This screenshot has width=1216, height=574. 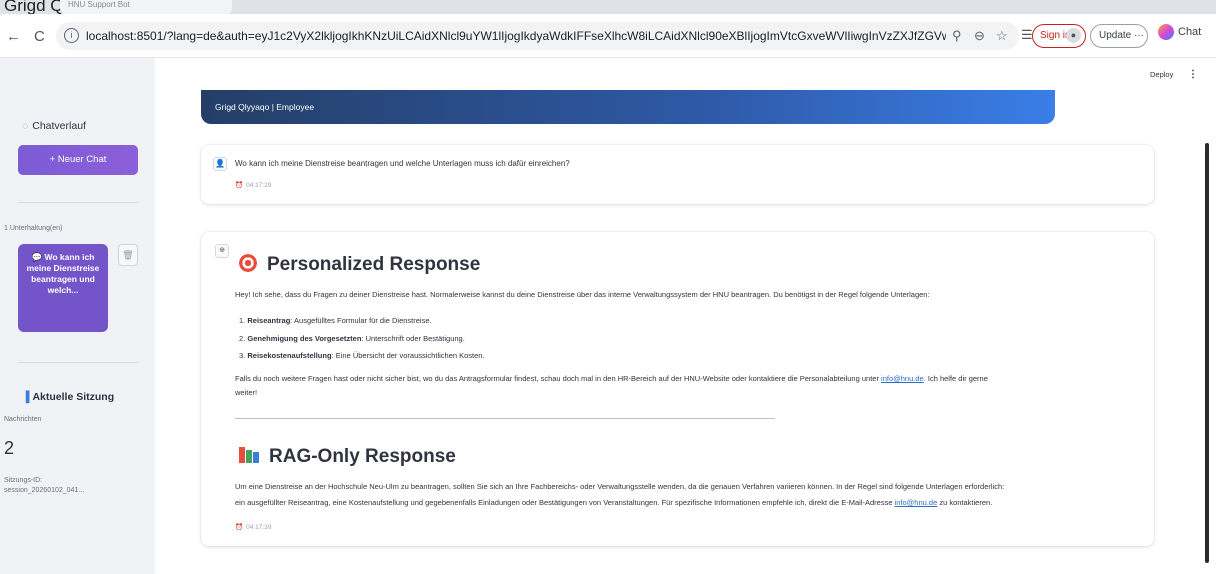 What do you see at coordinates (265, 107) in the screenshot?
I see `user-line: Grigd Qlyyaqo | Employee` at bounding box center [265, 107].